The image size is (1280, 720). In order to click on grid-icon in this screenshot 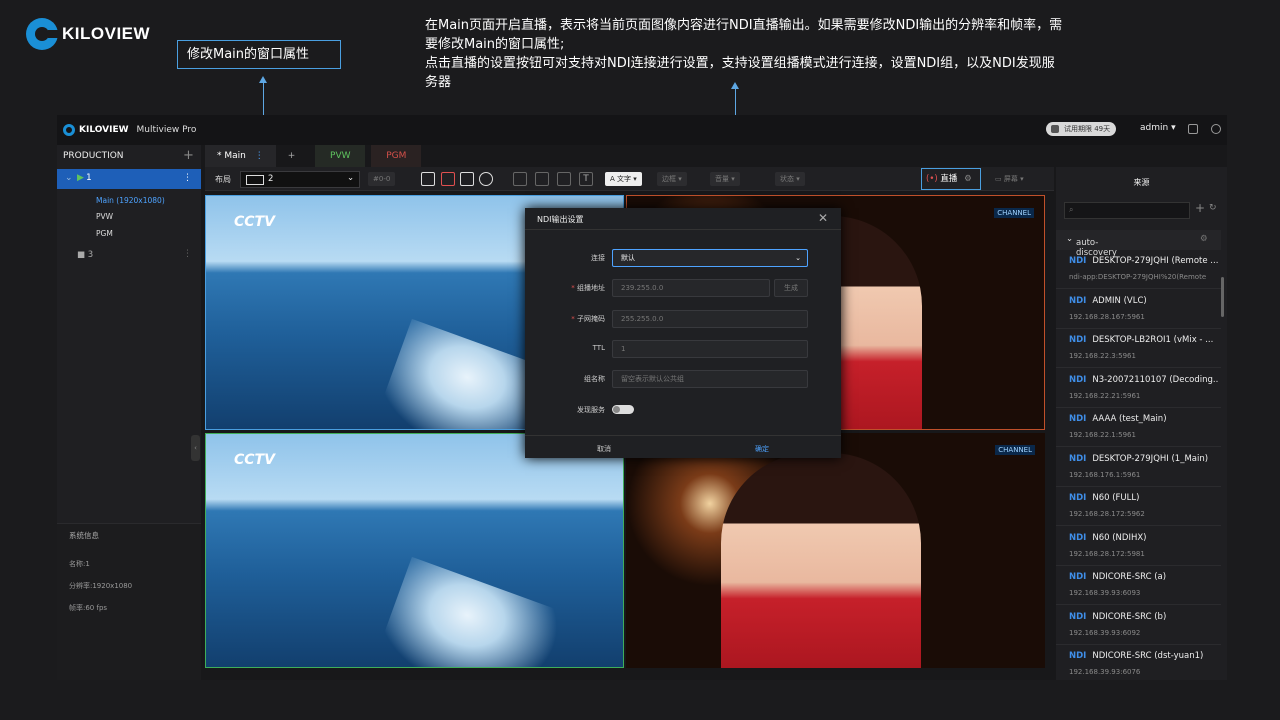, I will do `click(428, 179)`.